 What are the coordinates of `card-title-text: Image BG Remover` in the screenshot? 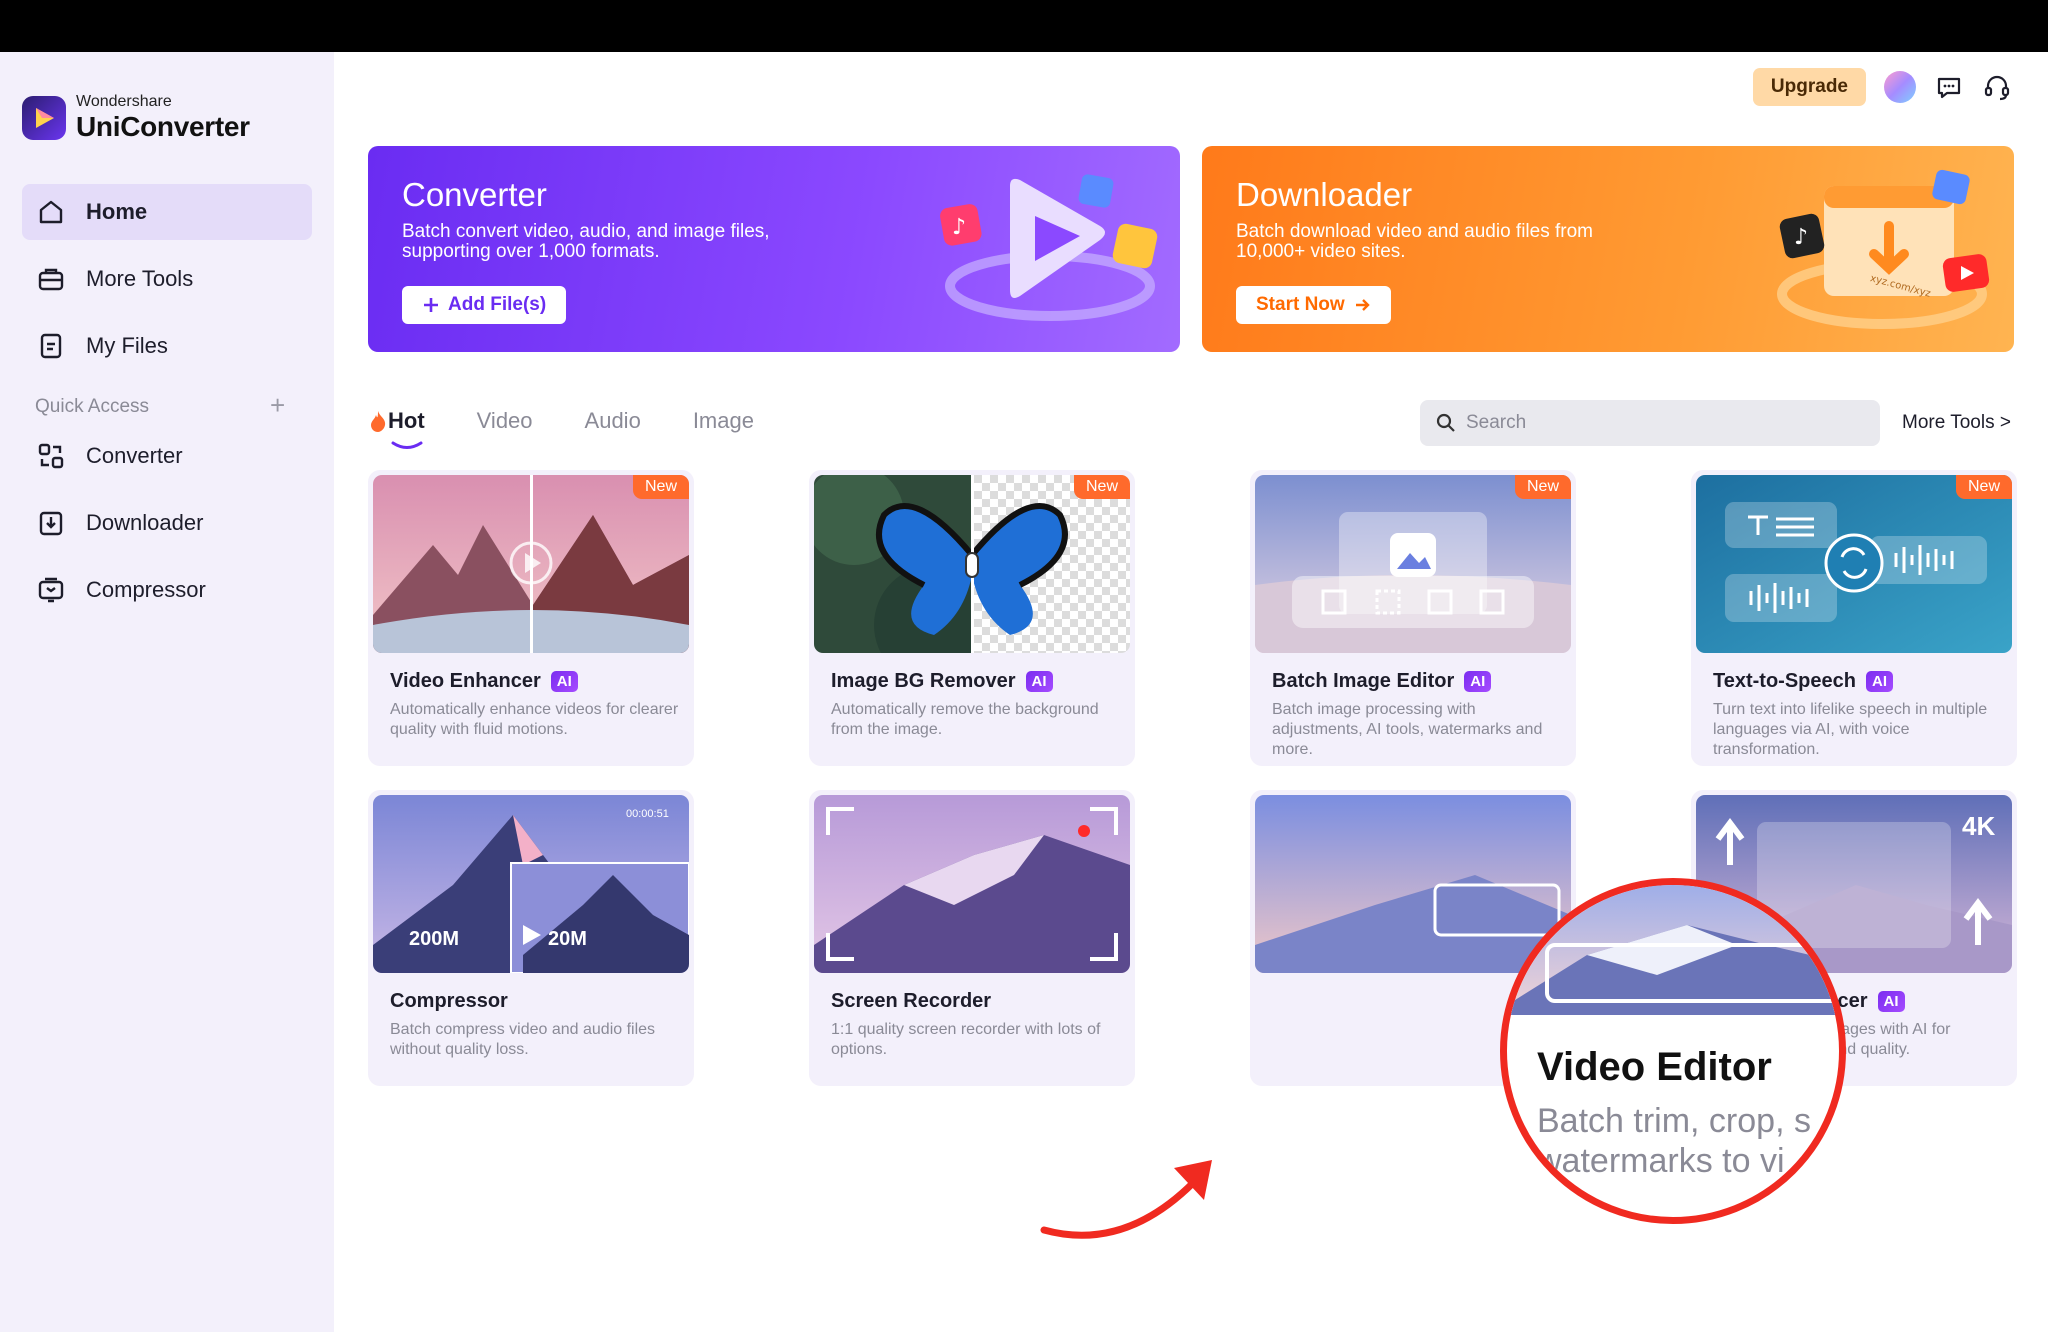 It's located at (923, 681).